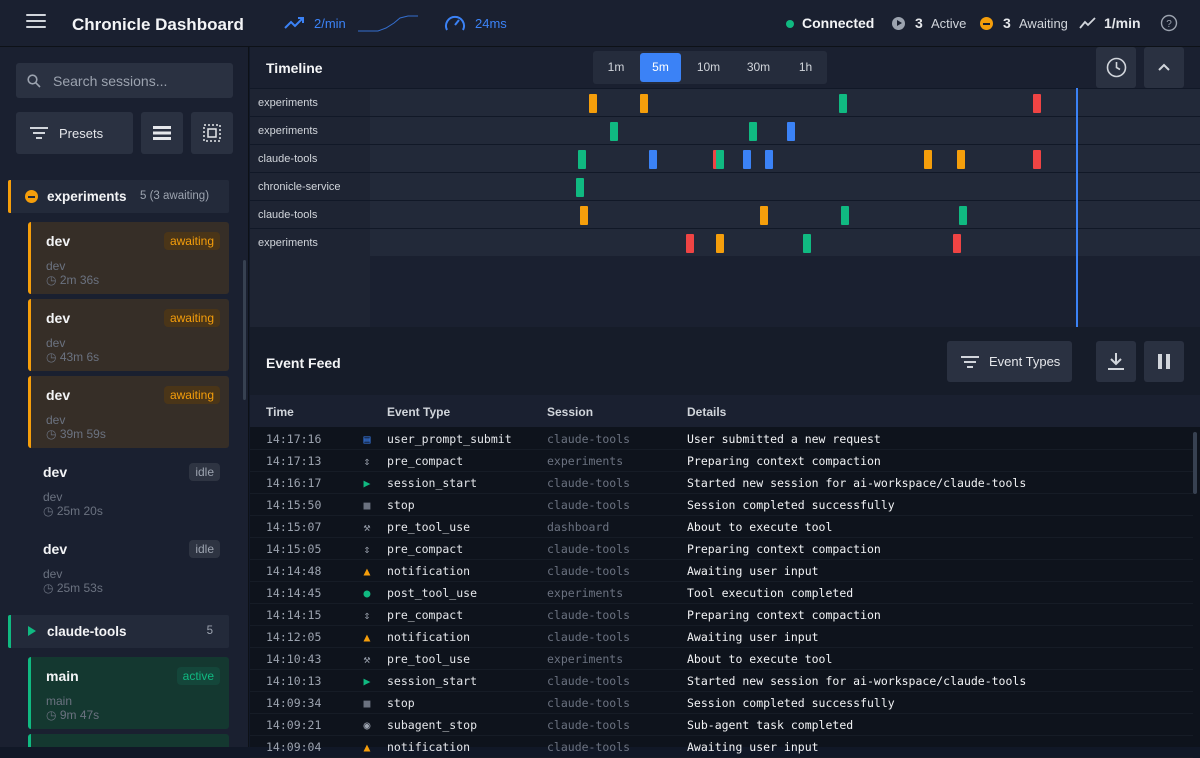  What do you see at coordinates (128, 335) in the screenshot?
I see `session-card: dev awaiting dev ◷ 43m 6s` at bounding box center [128, 335].